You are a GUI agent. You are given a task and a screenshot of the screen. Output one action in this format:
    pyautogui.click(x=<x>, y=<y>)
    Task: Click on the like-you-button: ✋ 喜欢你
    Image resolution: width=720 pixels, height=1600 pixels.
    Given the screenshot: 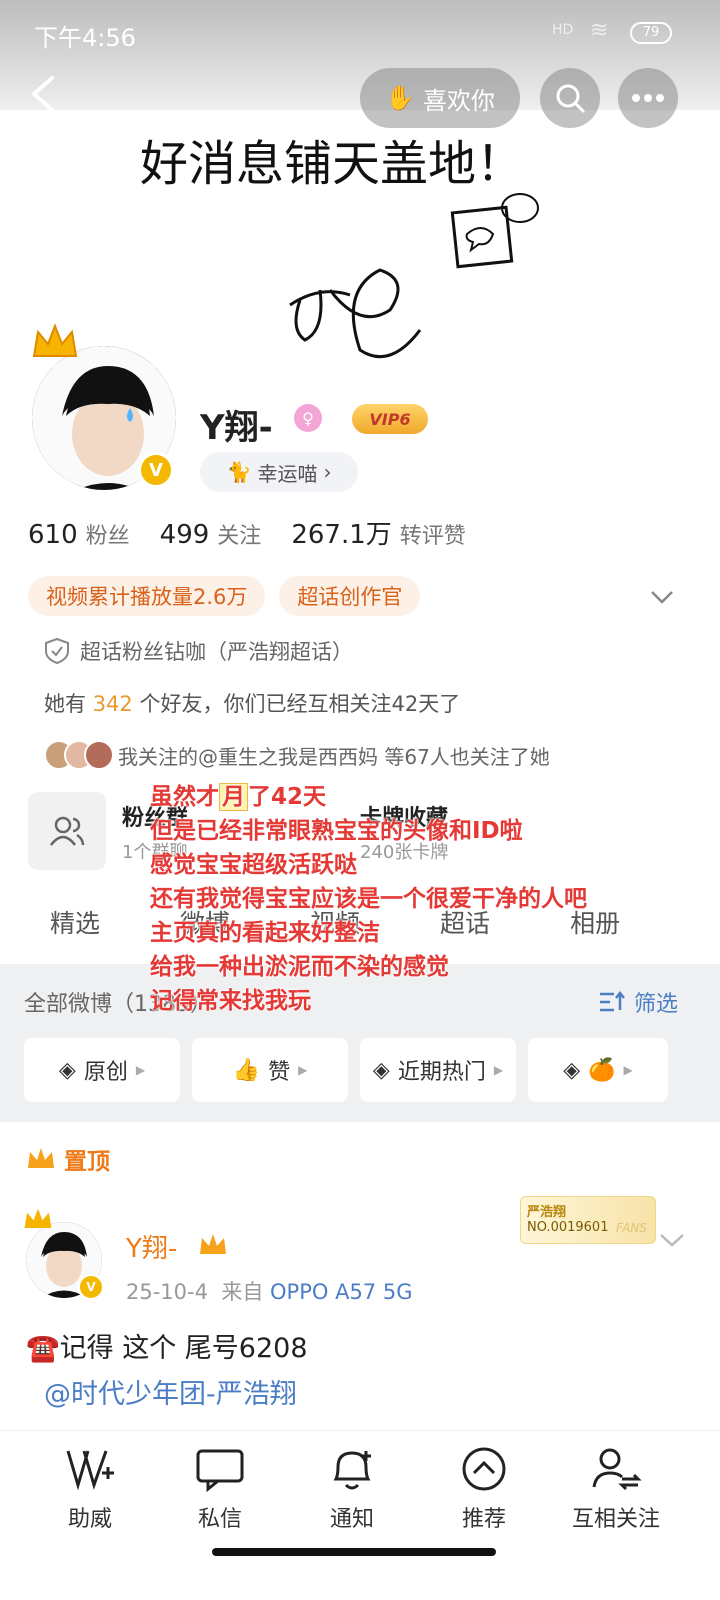 What is the action you would take?
    pyautogui.click(x=440, y=98)
    